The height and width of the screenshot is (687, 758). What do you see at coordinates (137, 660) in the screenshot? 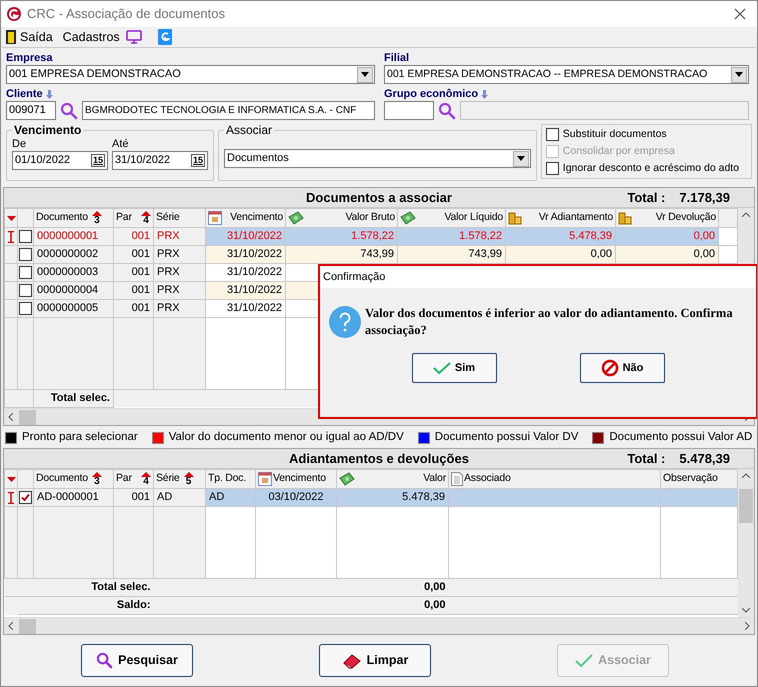
I see `action-button: Pesquisar` at bounding box center [137, 660].